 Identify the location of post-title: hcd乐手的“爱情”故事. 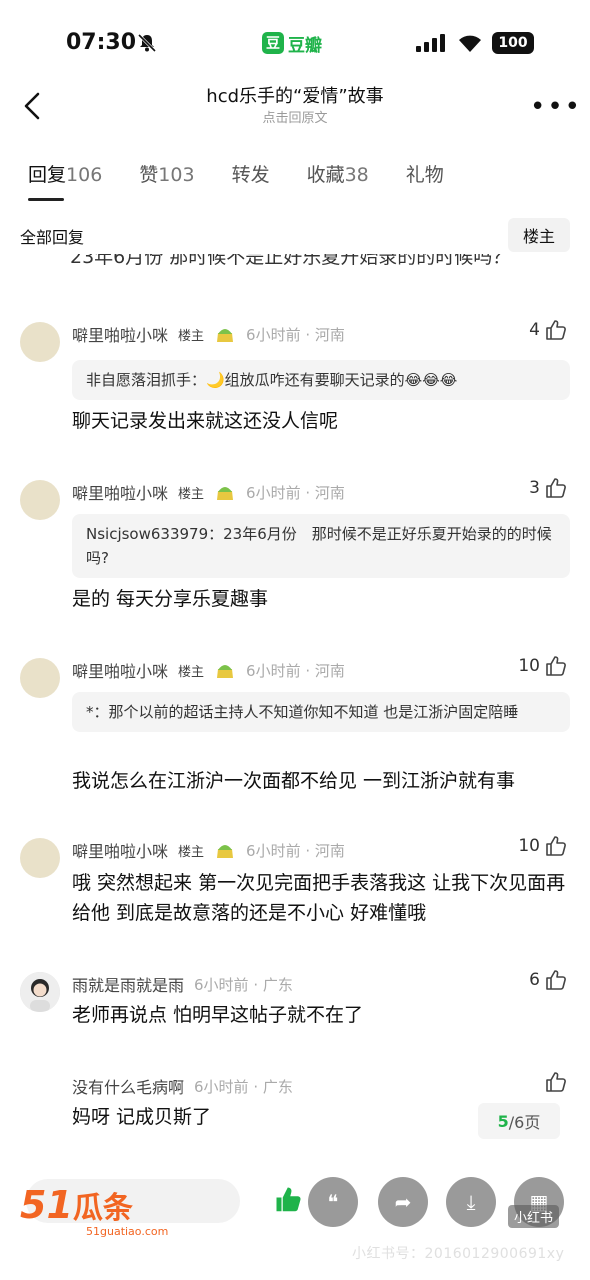
(295, 95).